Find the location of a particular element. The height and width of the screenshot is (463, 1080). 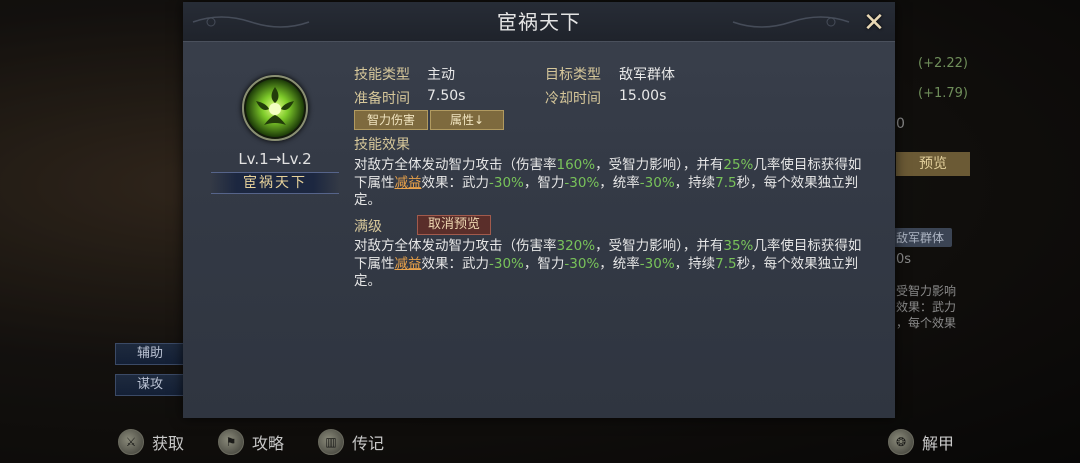

prep-time-label: 准备时间 is located at coordinates (382, 99).